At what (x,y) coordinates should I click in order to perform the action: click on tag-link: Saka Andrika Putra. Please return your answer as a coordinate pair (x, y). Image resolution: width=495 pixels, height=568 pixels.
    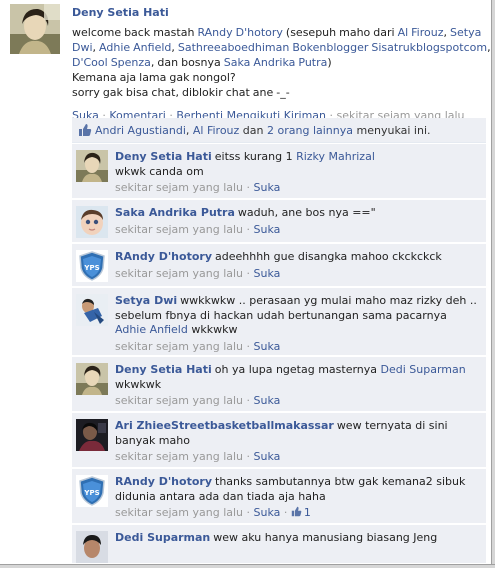
    Looking at the image, I should click on (276, 62).